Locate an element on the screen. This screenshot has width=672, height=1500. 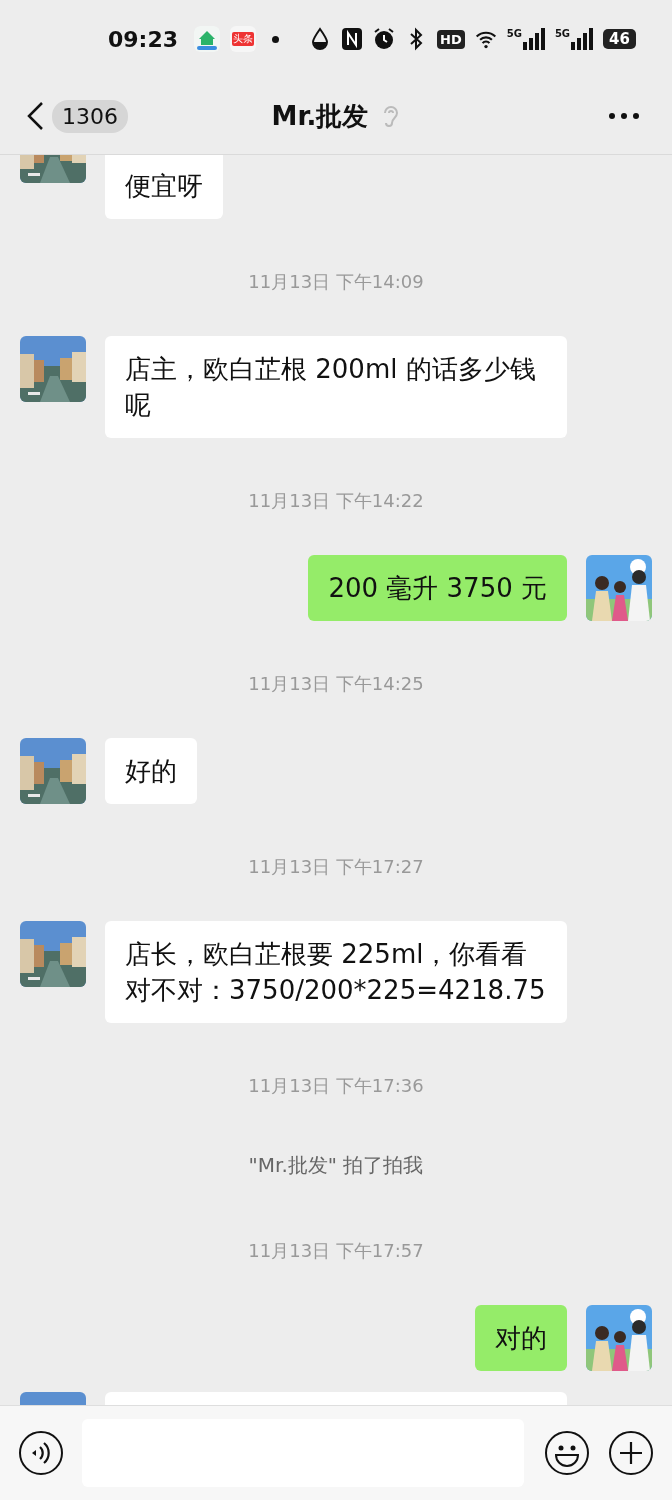
ear-icon is located at coordinates (391, 116).